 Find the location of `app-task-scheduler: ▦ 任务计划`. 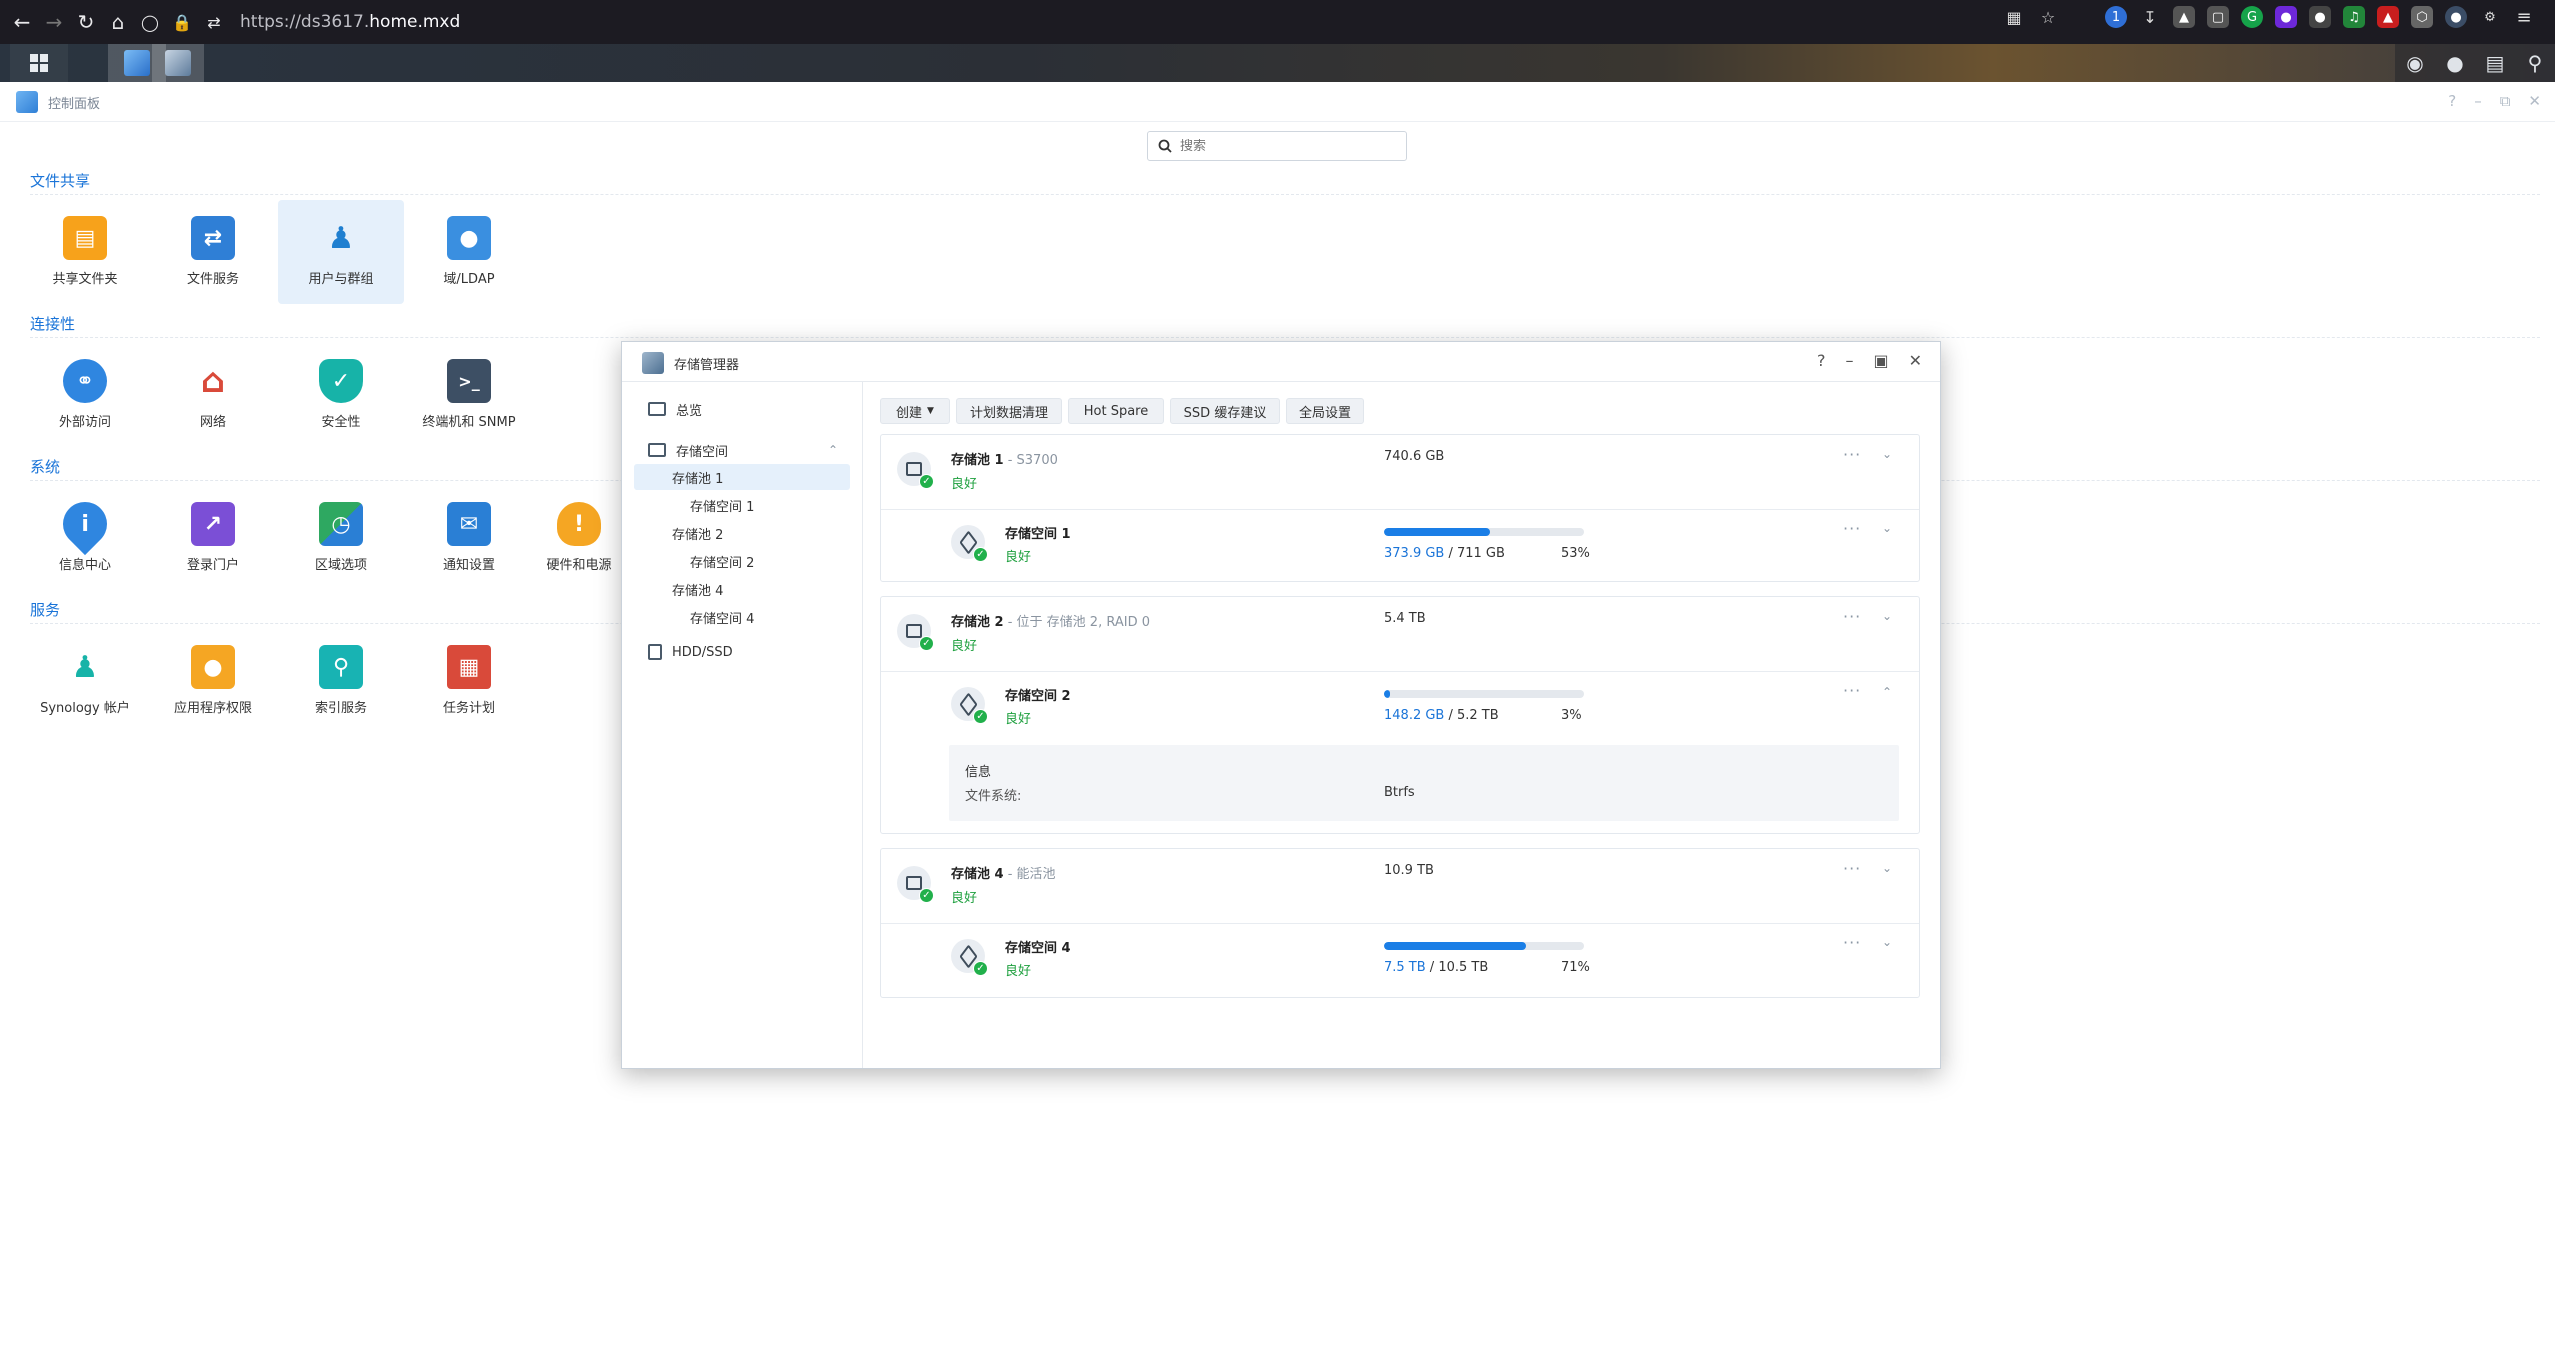

app-task-scheduler: ▦ 任务计划 is located at coordinates (469, 681).